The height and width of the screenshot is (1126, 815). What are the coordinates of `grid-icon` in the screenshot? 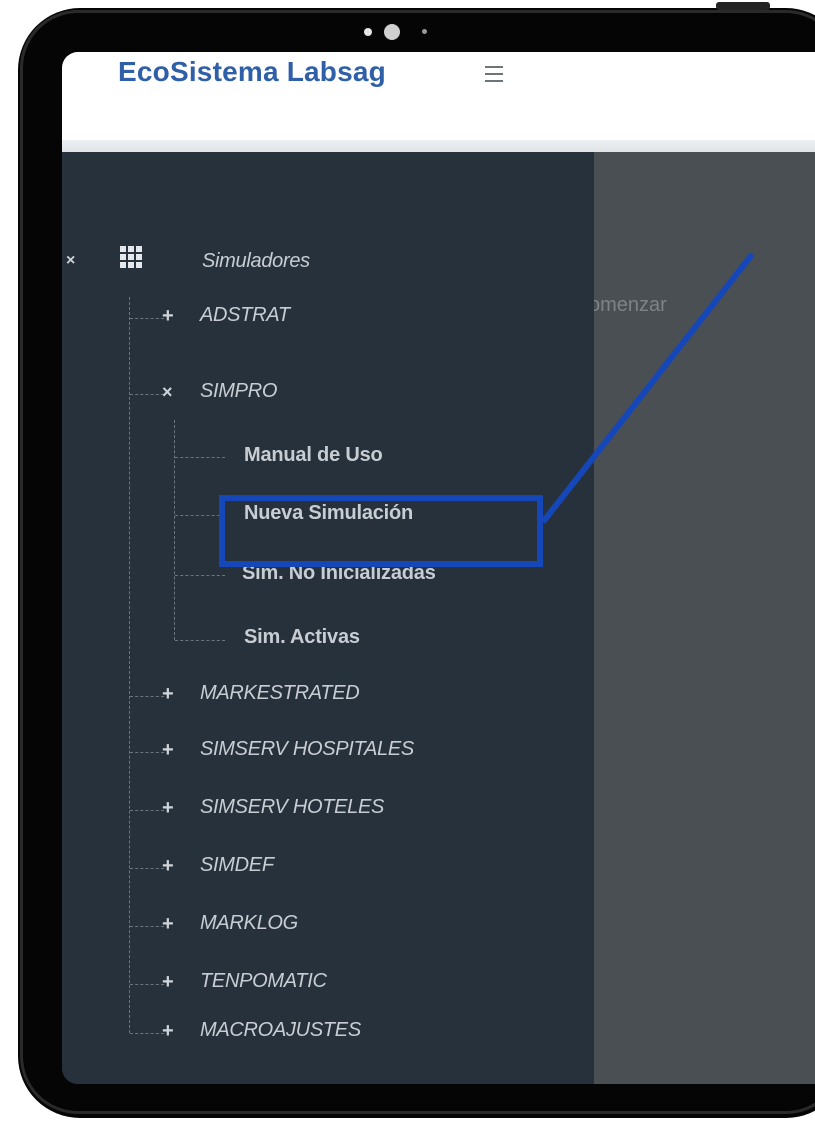 It's located at (131, 257).